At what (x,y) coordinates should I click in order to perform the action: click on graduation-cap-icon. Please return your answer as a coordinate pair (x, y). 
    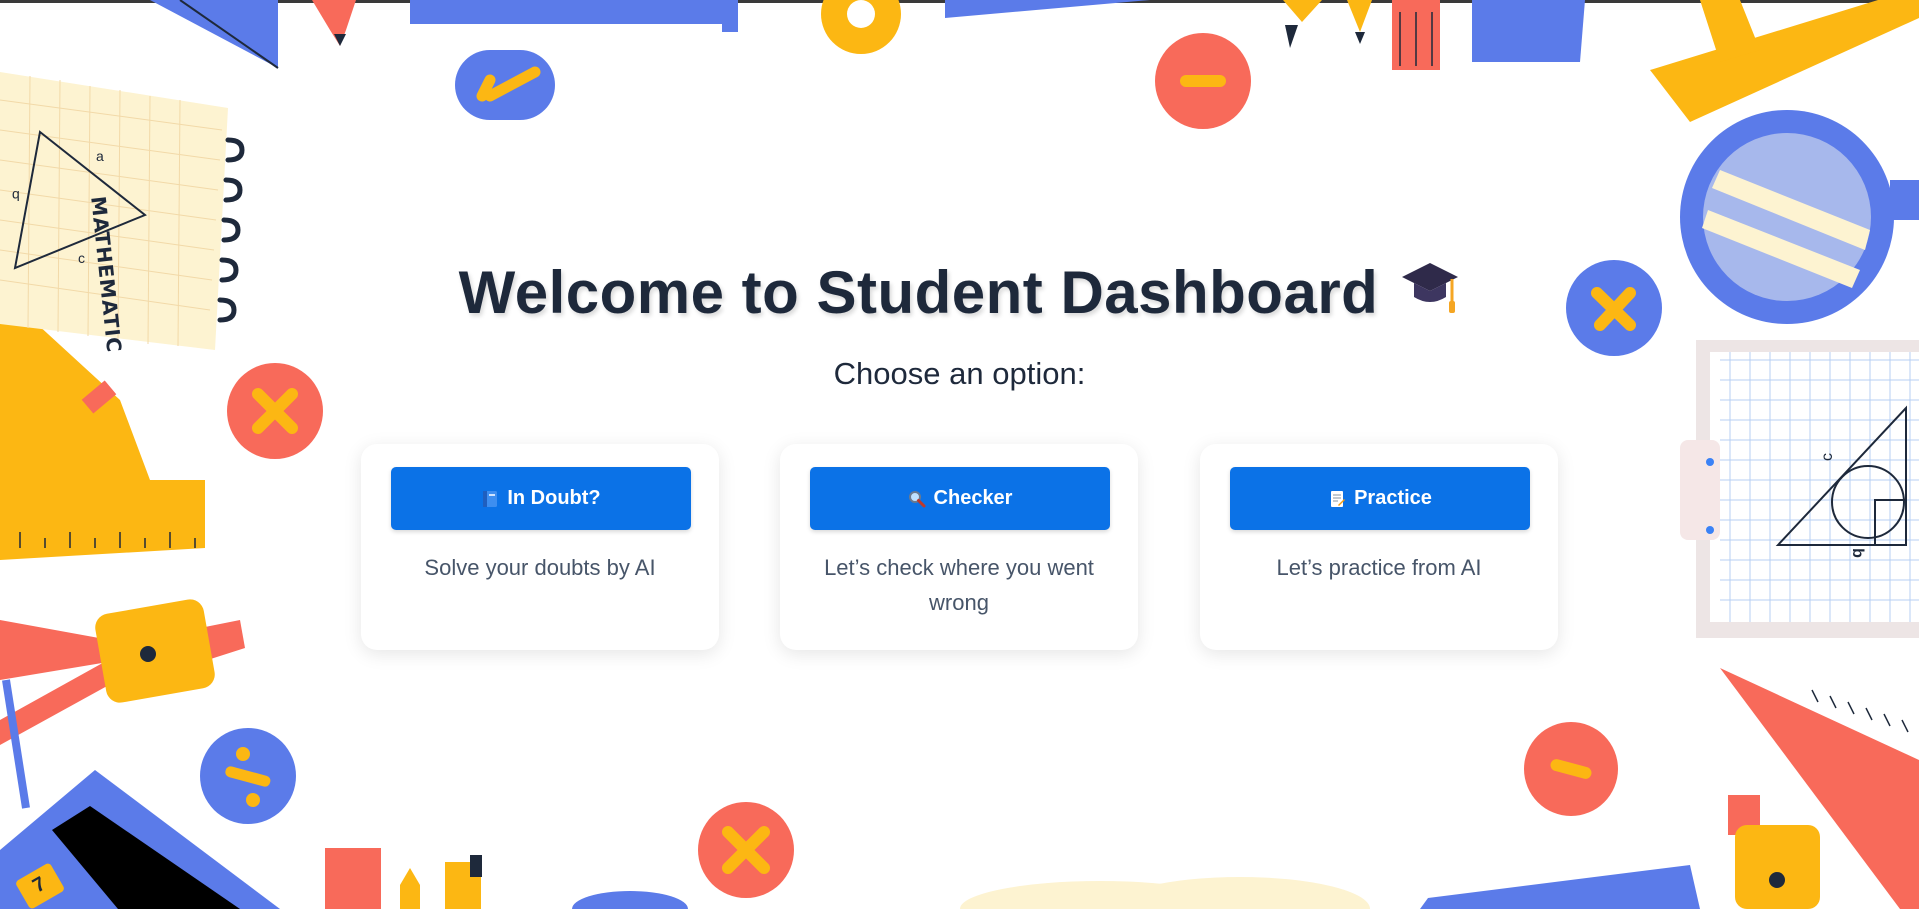
    Looking at the image, I should click on (1430, 295).